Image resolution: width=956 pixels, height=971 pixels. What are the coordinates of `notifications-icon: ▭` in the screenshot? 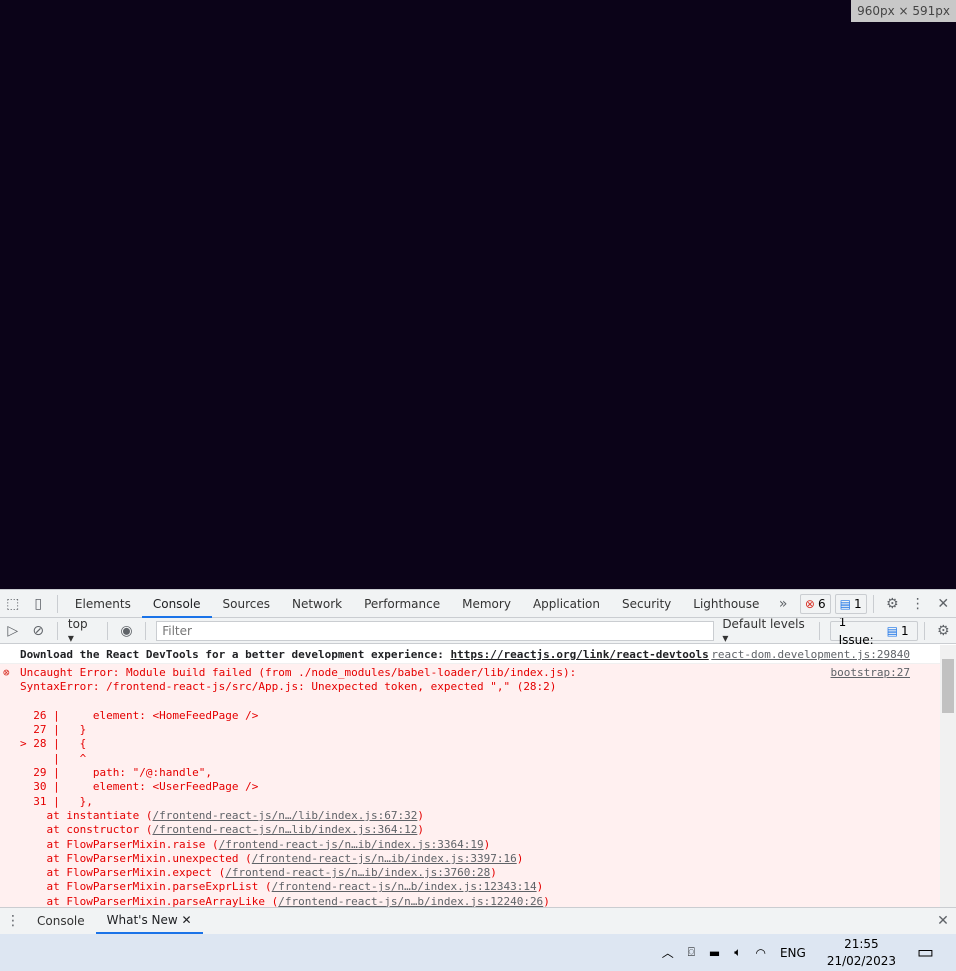 It's located at (925, 952).